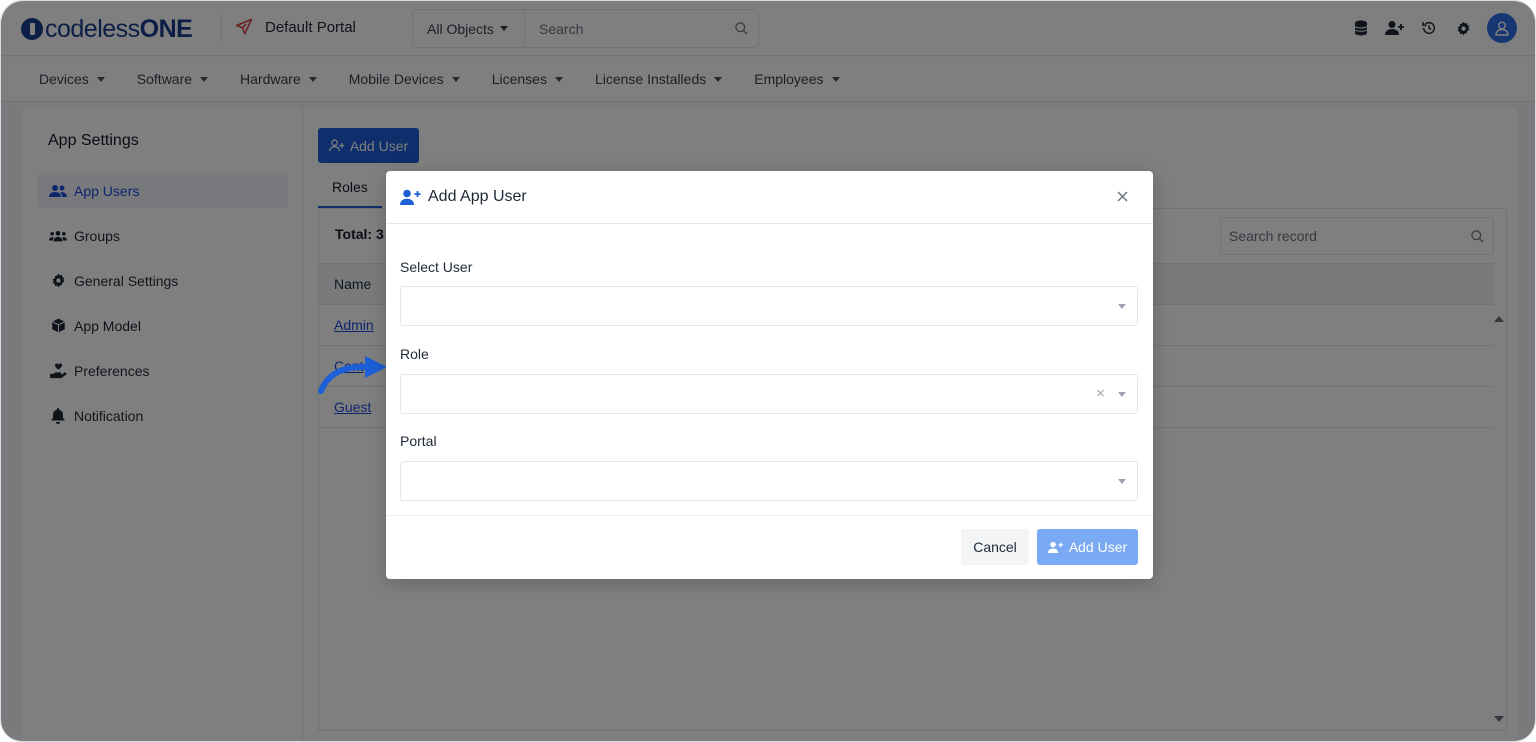  I want to click on clear-icon: ×, so click(1100, 393).